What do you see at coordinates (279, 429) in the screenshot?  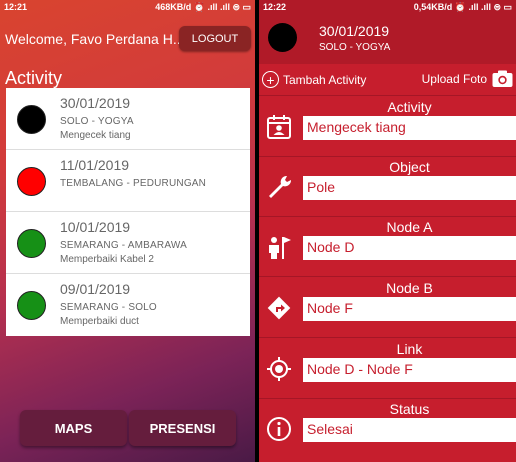 I see `info-icon` at bounding box center [279, 429].